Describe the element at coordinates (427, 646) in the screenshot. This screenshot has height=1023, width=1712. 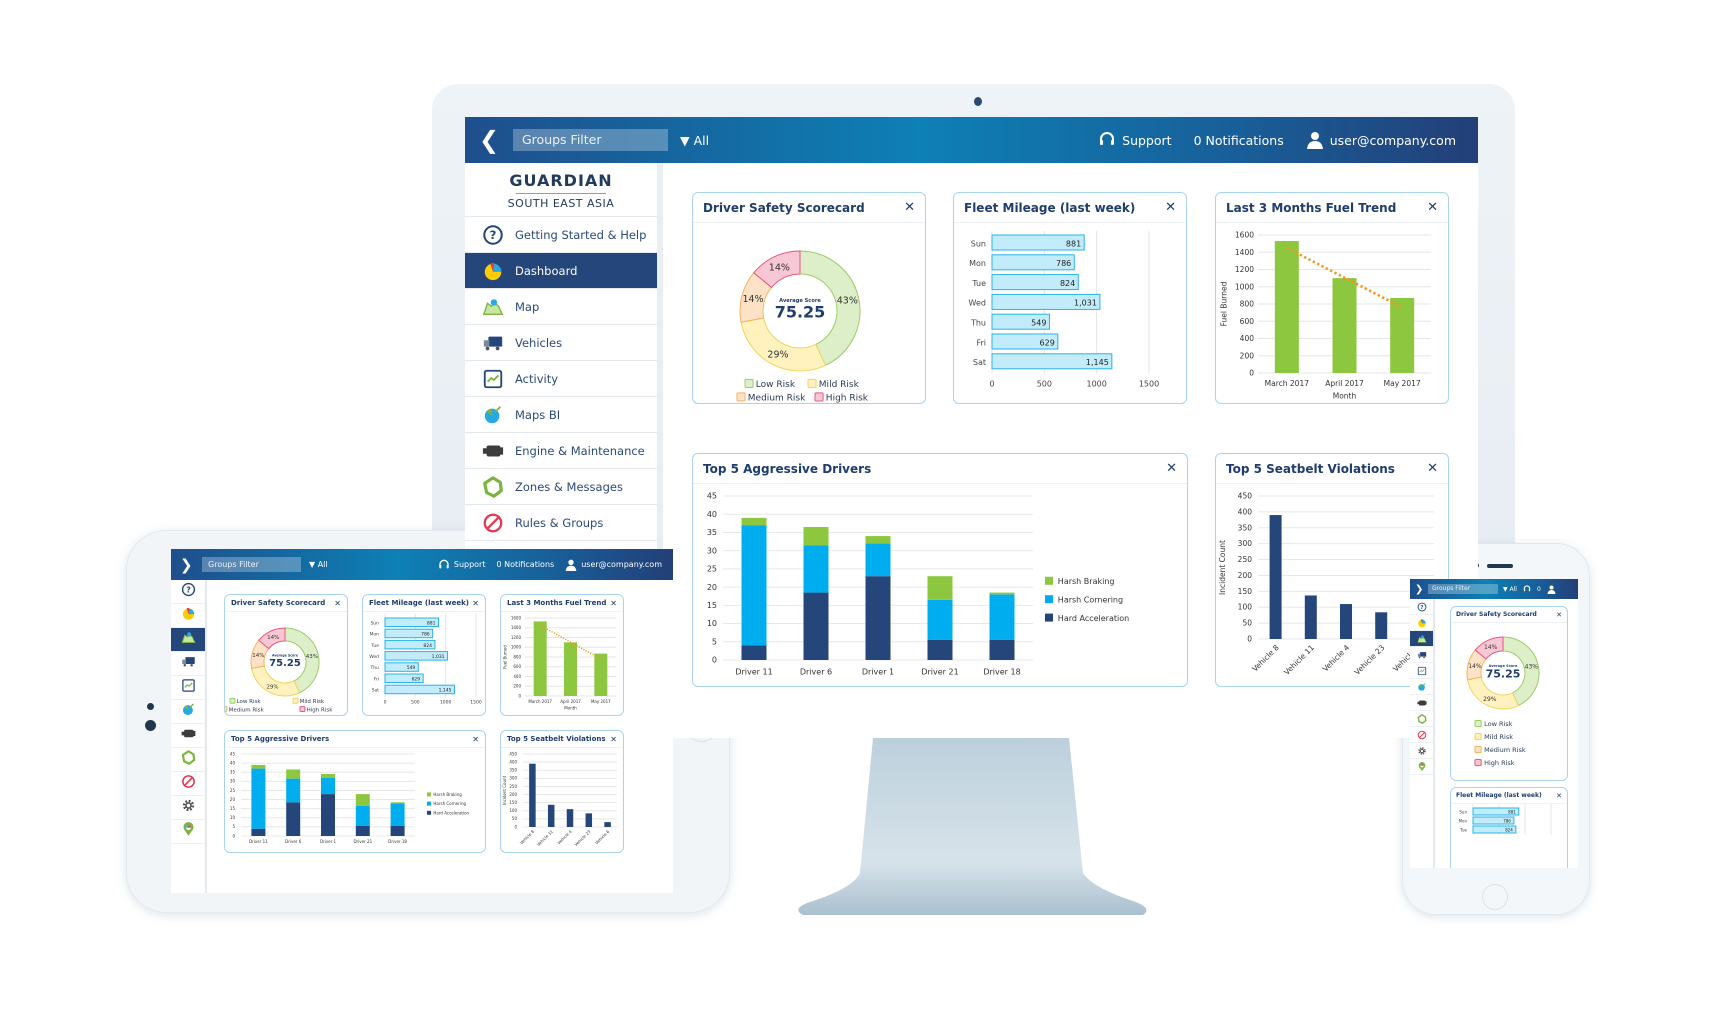
I see `bar-value-label: 824` at that location.